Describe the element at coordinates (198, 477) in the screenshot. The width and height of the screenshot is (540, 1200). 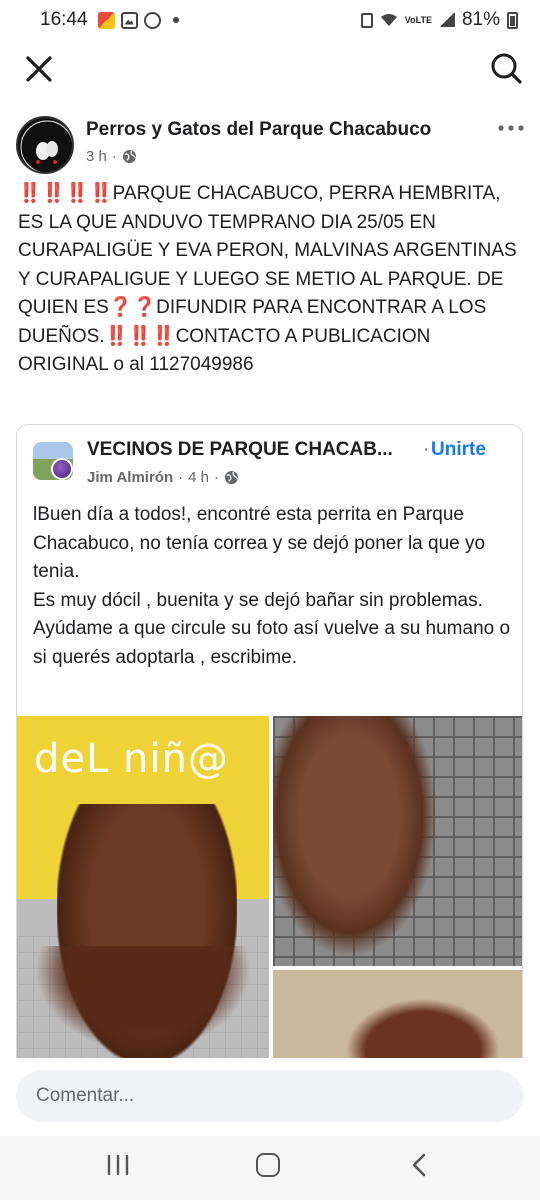
I see `shared-post-time: 4 h` at that location.